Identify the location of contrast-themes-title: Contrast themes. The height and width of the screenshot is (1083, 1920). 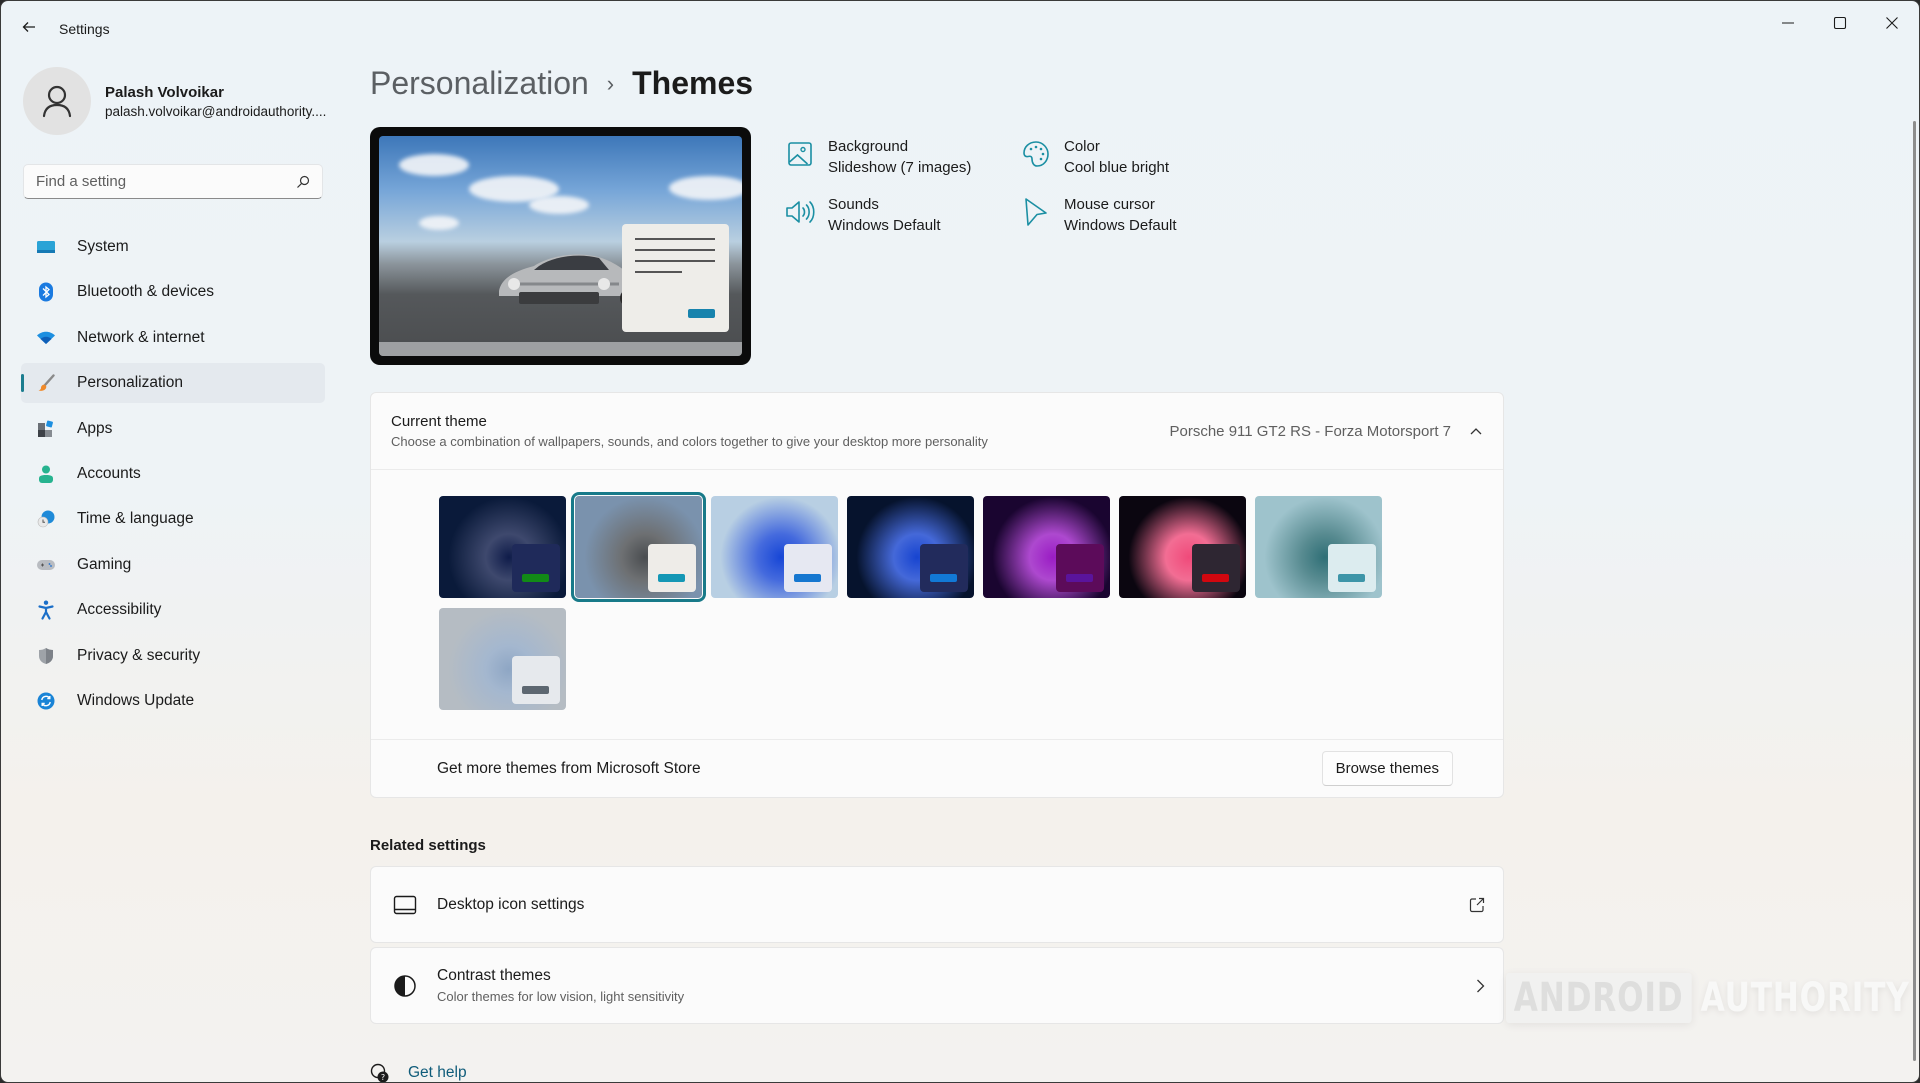
(494, 975).